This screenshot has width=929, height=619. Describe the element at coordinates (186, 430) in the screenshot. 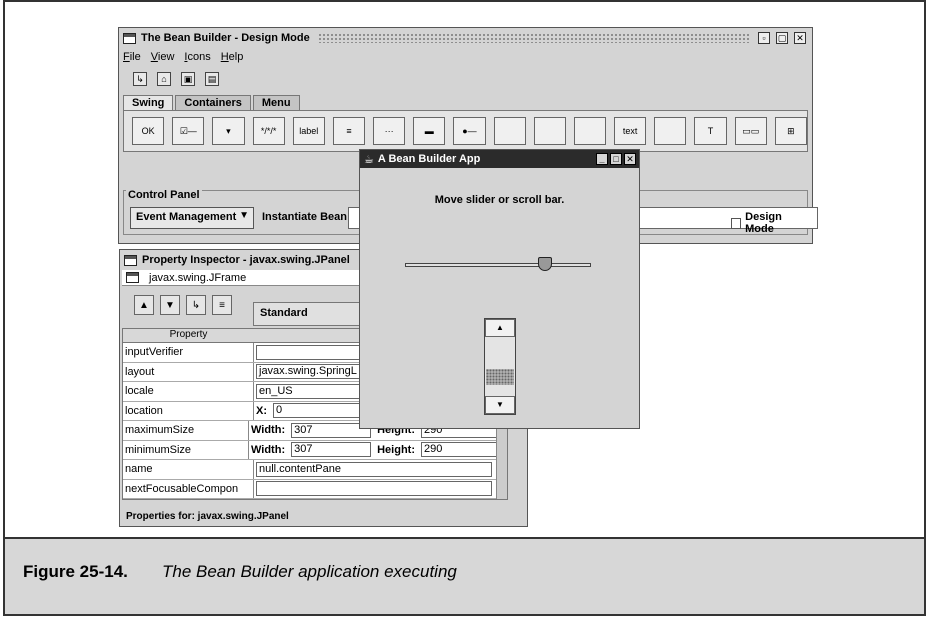

I see `property-name: maximumSize` at that location.